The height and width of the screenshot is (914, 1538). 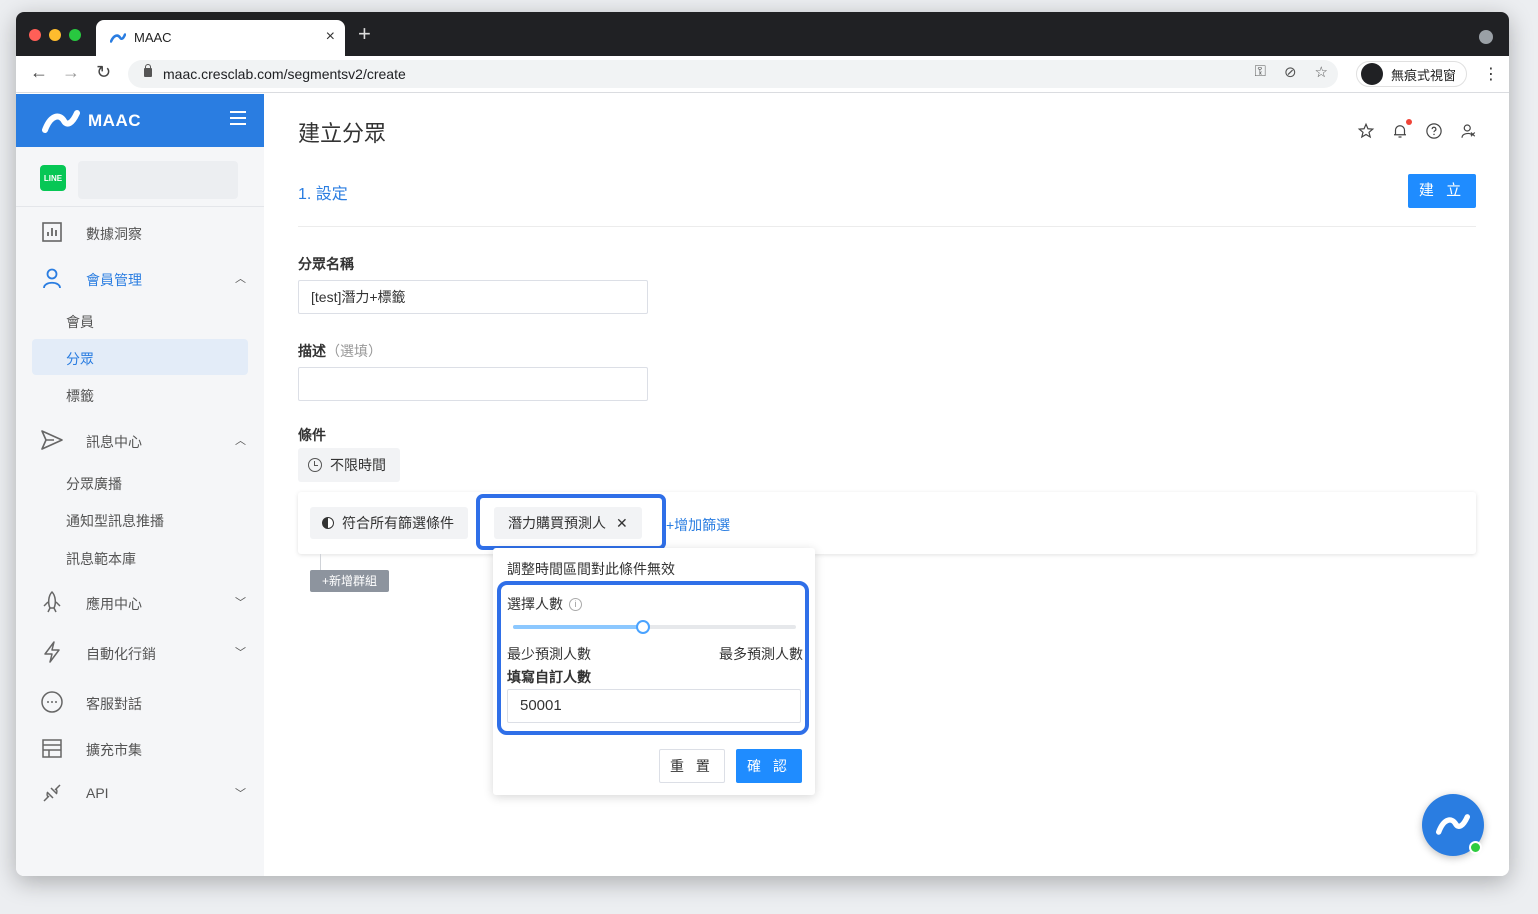 What do you see at coordinates (52, 601) in the screenshot?
I see `rocket-icon` at bounding box center [52, 601].